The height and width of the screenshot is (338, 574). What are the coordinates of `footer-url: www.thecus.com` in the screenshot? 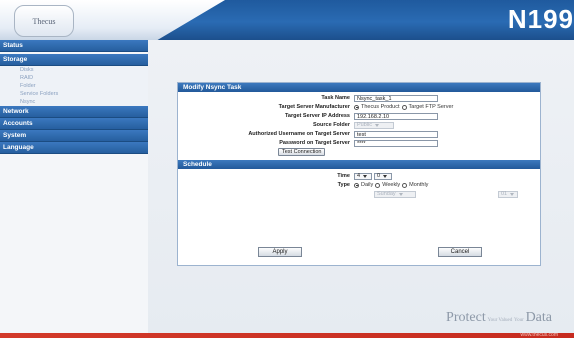 It's located at (539, 335).